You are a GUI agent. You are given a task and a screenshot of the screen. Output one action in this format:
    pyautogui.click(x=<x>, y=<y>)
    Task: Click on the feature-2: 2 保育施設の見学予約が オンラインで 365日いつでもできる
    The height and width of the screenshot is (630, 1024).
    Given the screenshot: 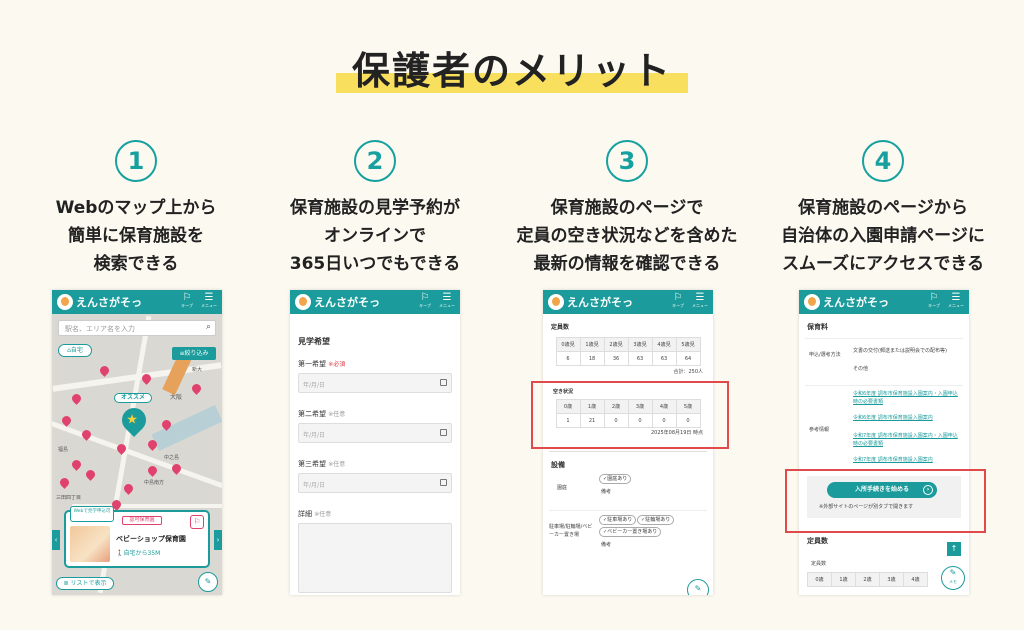 What is the action you would take?
    pyautogui.click(x=375, y=209)
    